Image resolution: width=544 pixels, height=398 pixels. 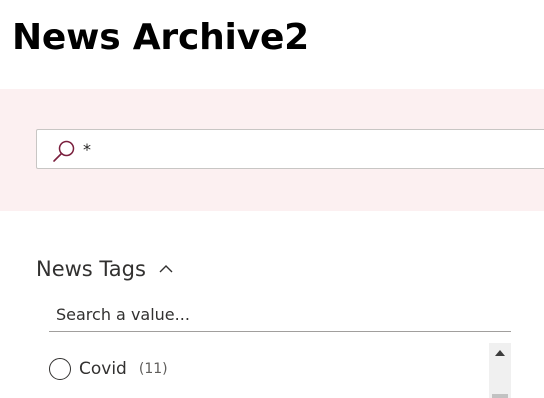 I want to click on list-scrollbar, so click(x=500, y=370).